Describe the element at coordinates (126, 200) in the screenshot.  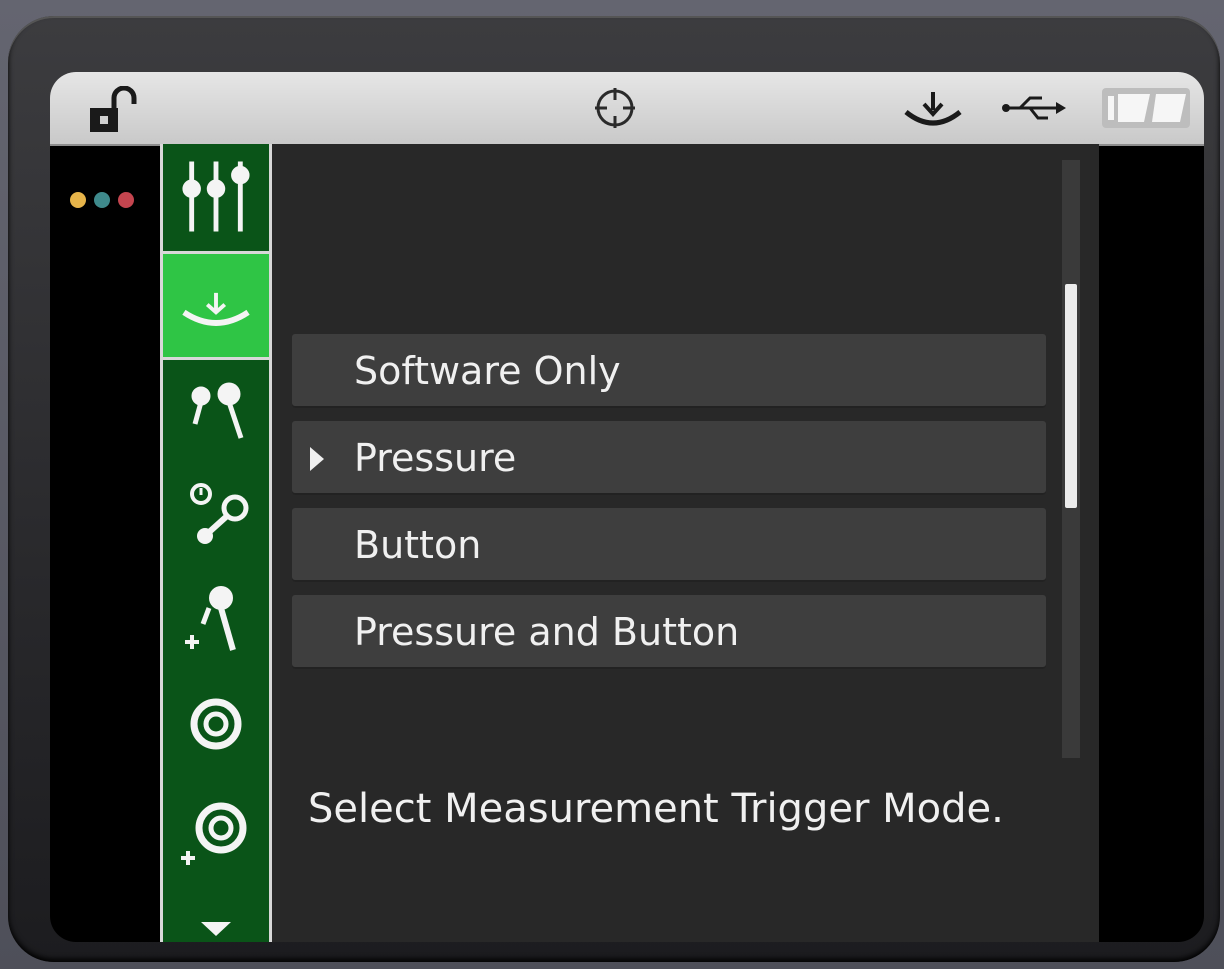
I see `status-dot-red` at that location.